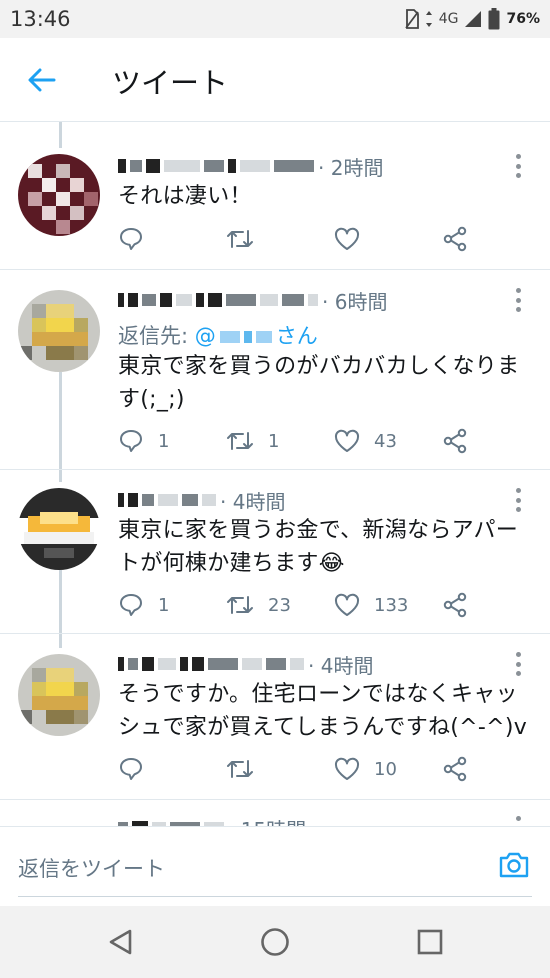 The height and width of the screenshot is (978, 550). Describe the element at coordinates (275, 80) in the screenshot. I see `app-header: ツイート` at that location.